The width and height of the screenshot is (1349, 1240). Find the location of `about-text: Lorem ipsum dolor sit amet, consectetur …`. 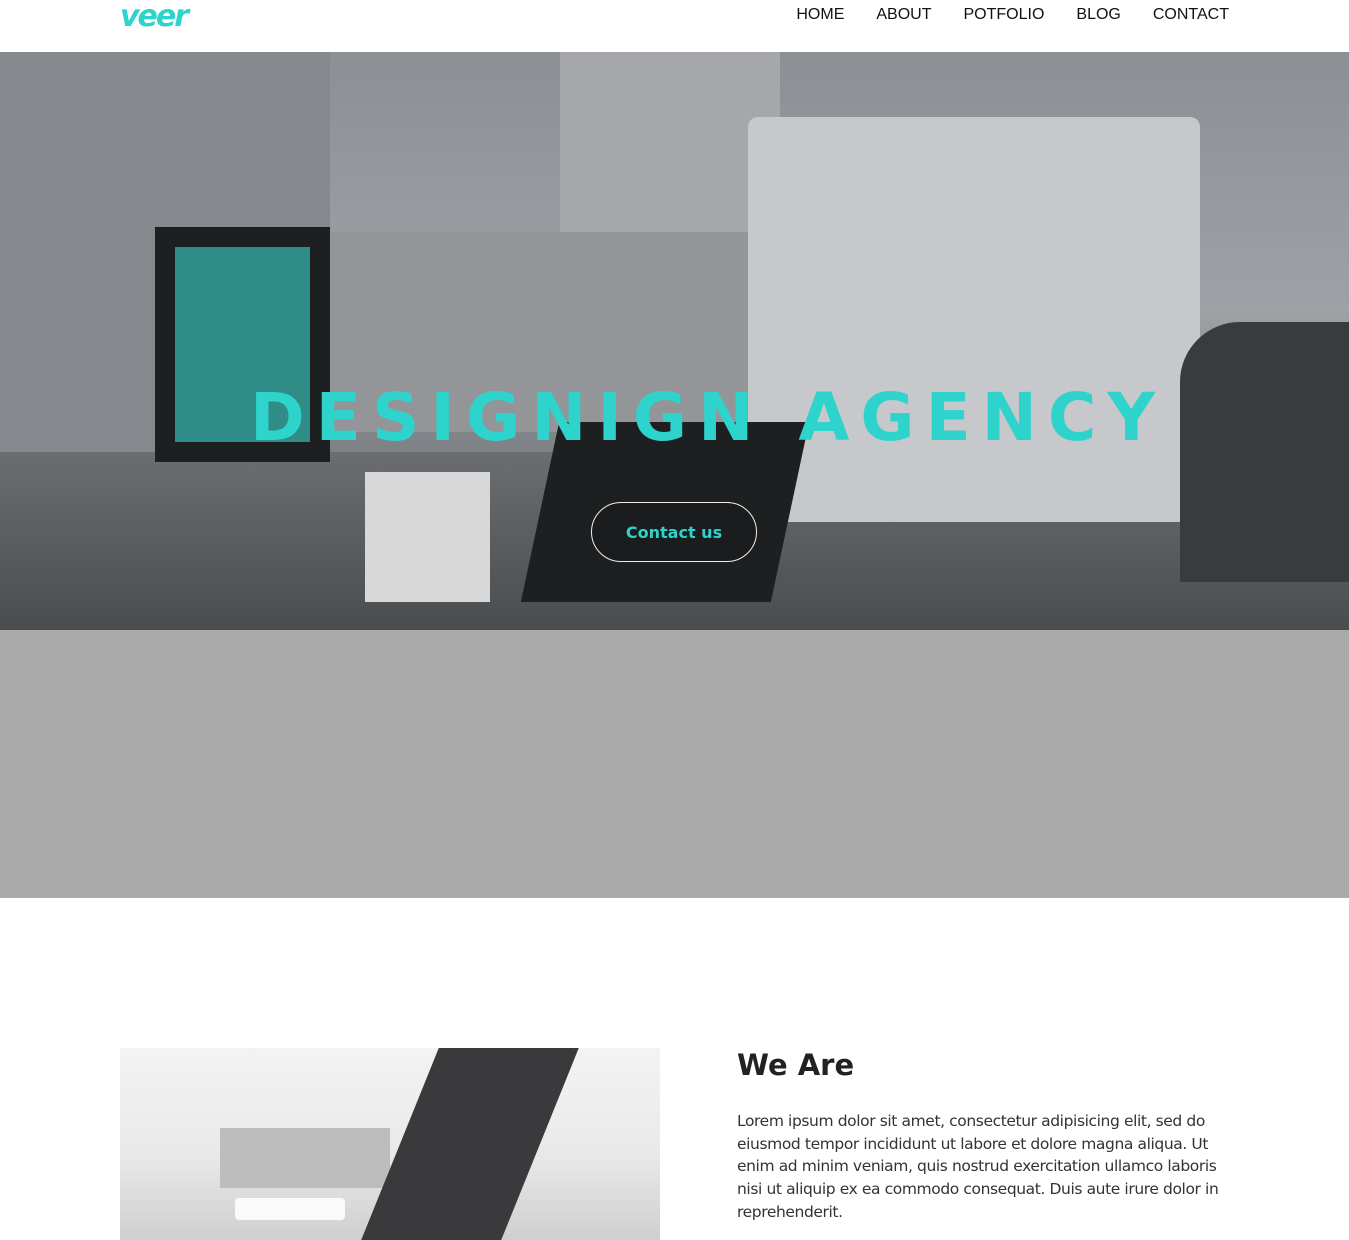

about-text: Lorem ipsum dolor sit amet, consectetur … is located at coordinates (978, 1166).